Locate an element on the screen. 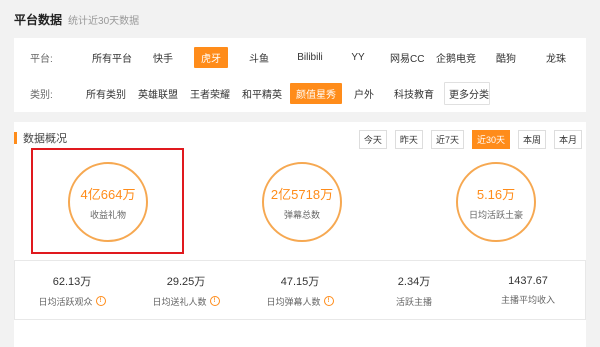  page-subtitle: 统计近30天数据 is located at coordinates (104, 21).